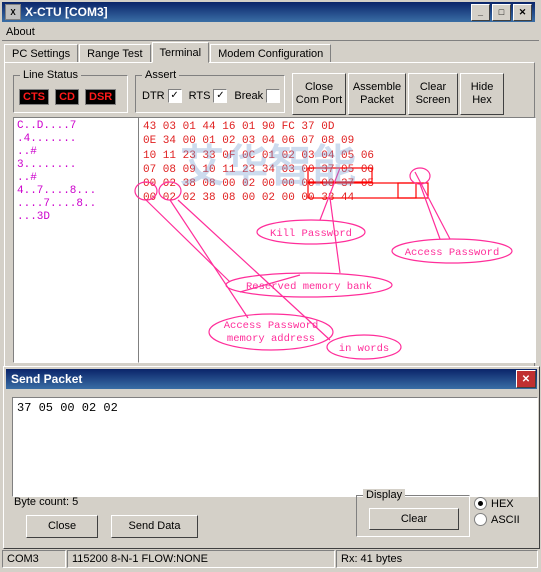 This screenshot has height=572, width=541. I want to click on maximize-button: □, so click(501, 12).